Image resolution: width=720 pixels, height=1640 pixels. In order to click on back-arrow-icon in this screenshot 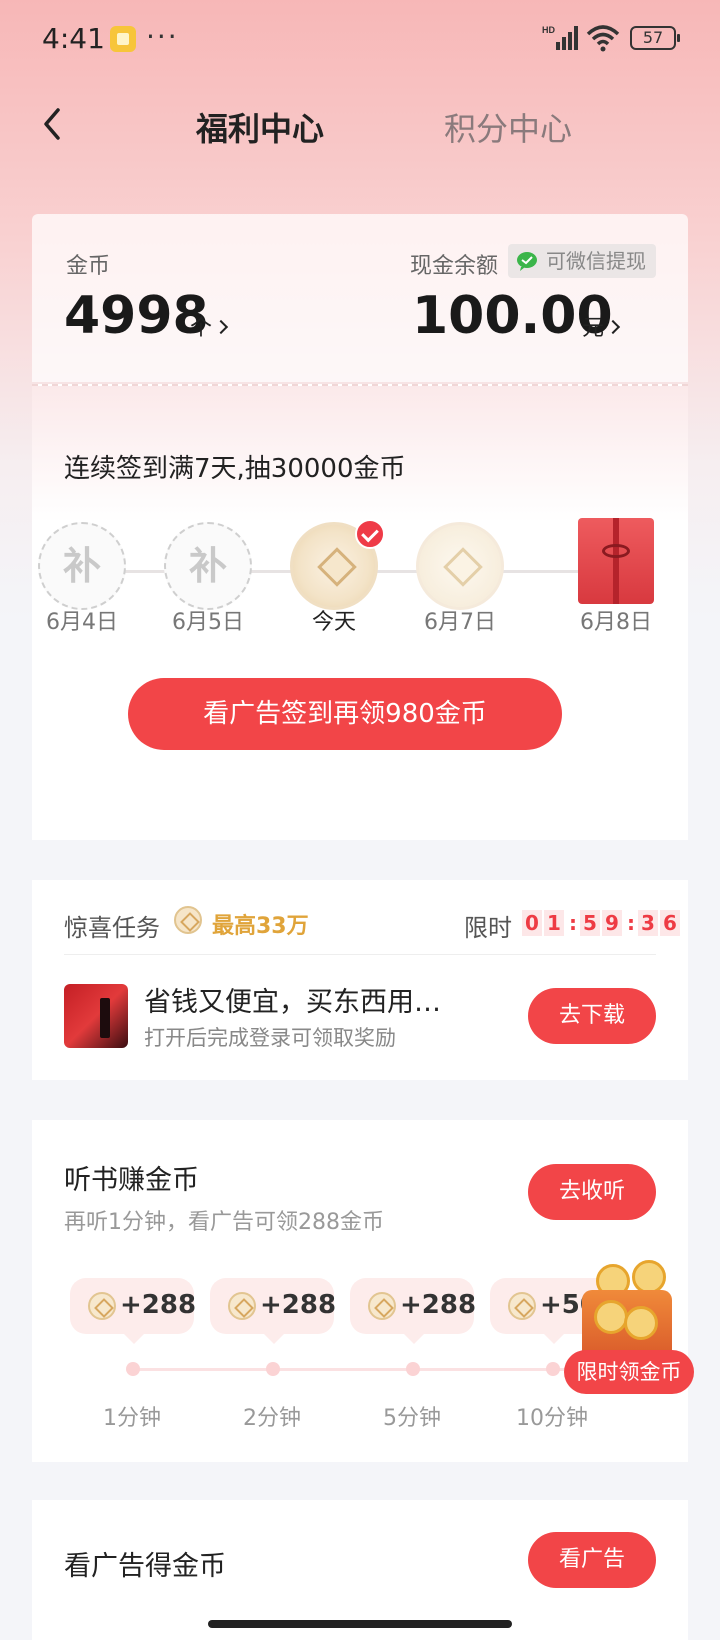, I will do `click(53, 124)`.